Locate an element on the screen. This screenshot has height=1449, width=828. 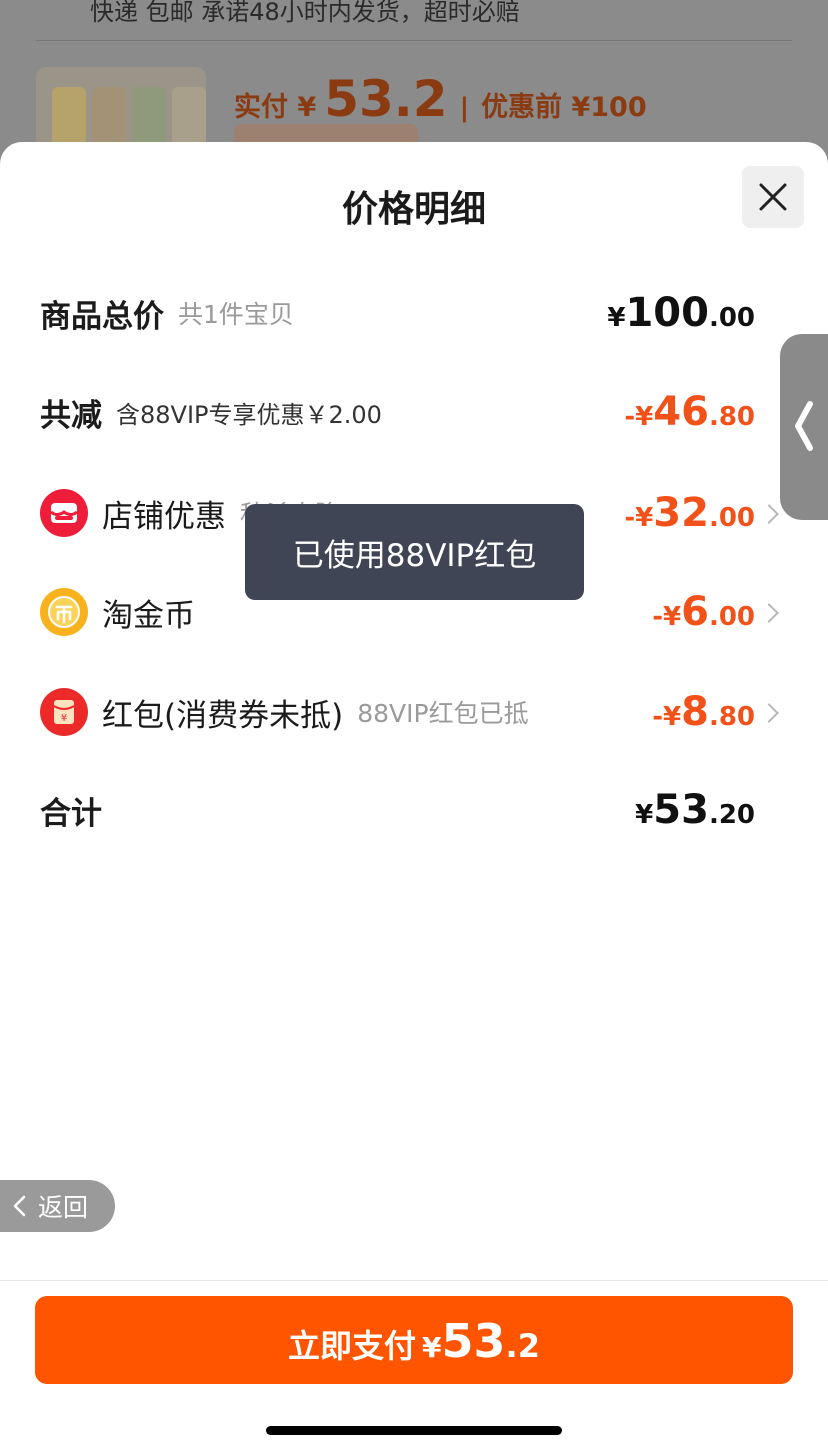
toast-message: 已使用88VIP红包 is located at coordinates (414, 552).